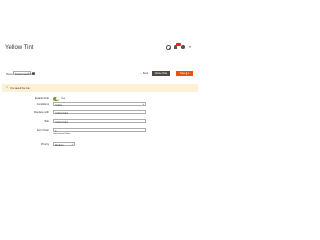 This screenshot has width=320, height=240. Describe the element at coordinates (61, 122) in the screenshot. I see `title-value: Yellow Gold` at that location.